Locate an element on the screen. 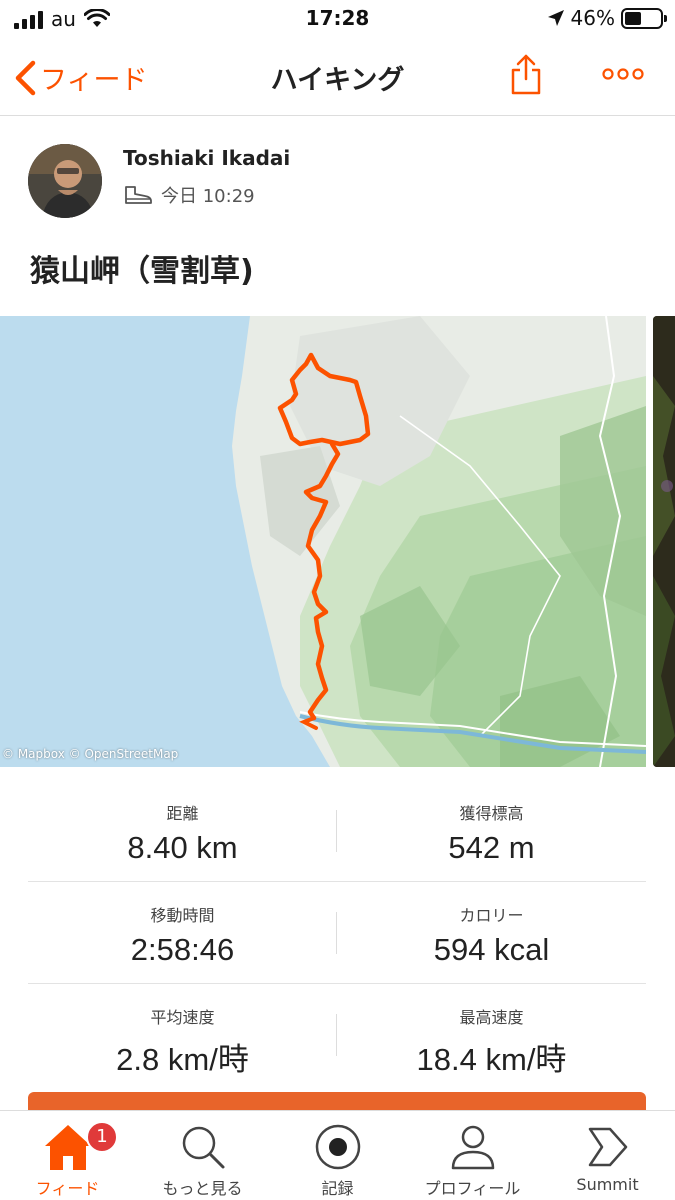 This screenshot has width=675, height=1200. tab-label: プロフィール is located at coordinates (472, 1188).